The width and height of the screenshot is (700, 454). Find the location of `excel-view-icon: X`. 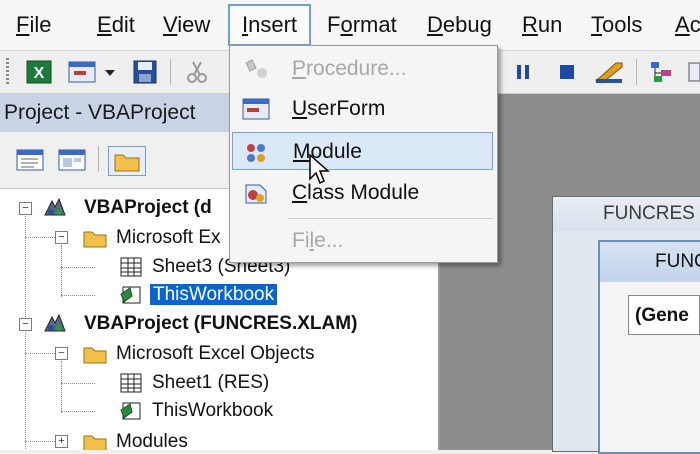

excel-view-icon: X is located at coordinates (39, 72).